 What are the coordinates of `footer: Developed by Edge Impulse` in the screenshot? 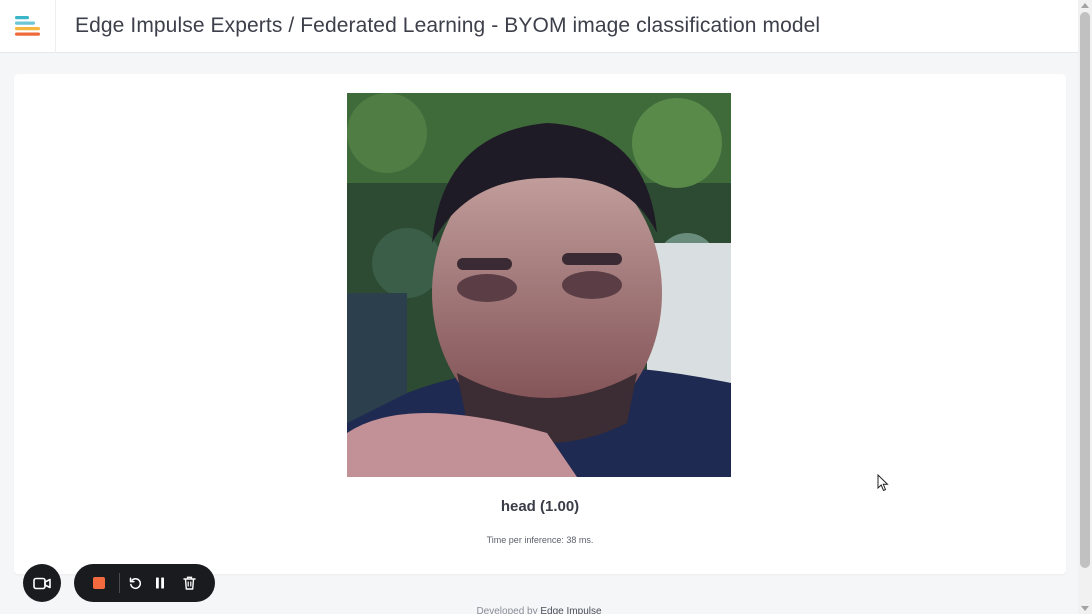 It's located at (539, 610).